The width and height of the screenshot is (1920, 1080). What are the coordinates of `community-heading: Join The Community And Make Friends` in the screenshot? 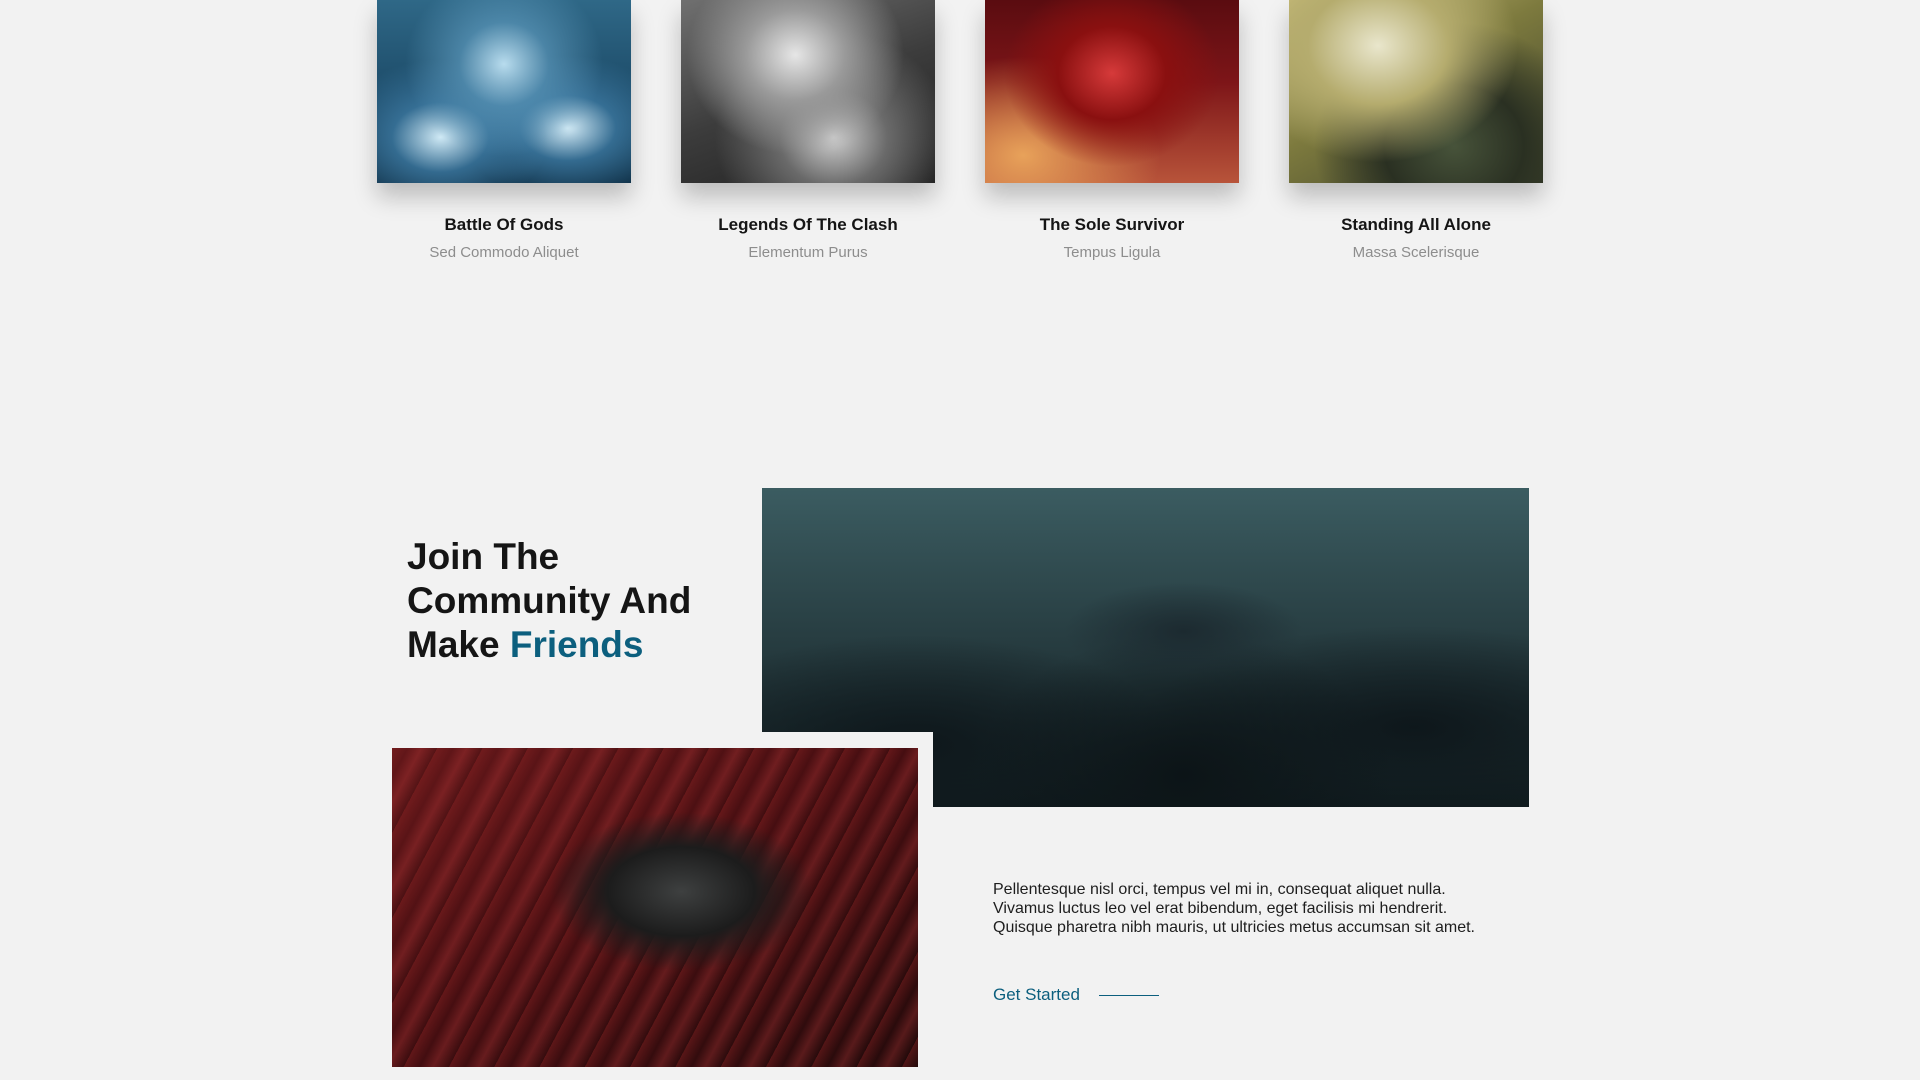 It's located at (577, 601).